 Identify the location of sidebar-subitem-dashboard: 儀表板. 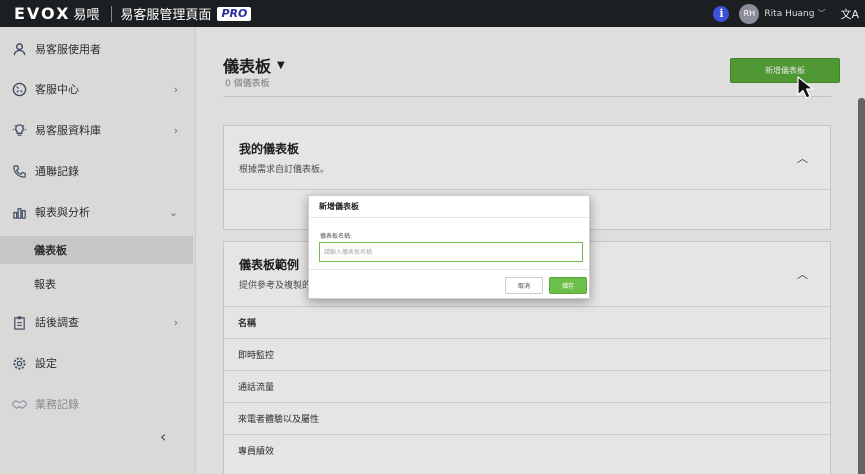
(96, 250).